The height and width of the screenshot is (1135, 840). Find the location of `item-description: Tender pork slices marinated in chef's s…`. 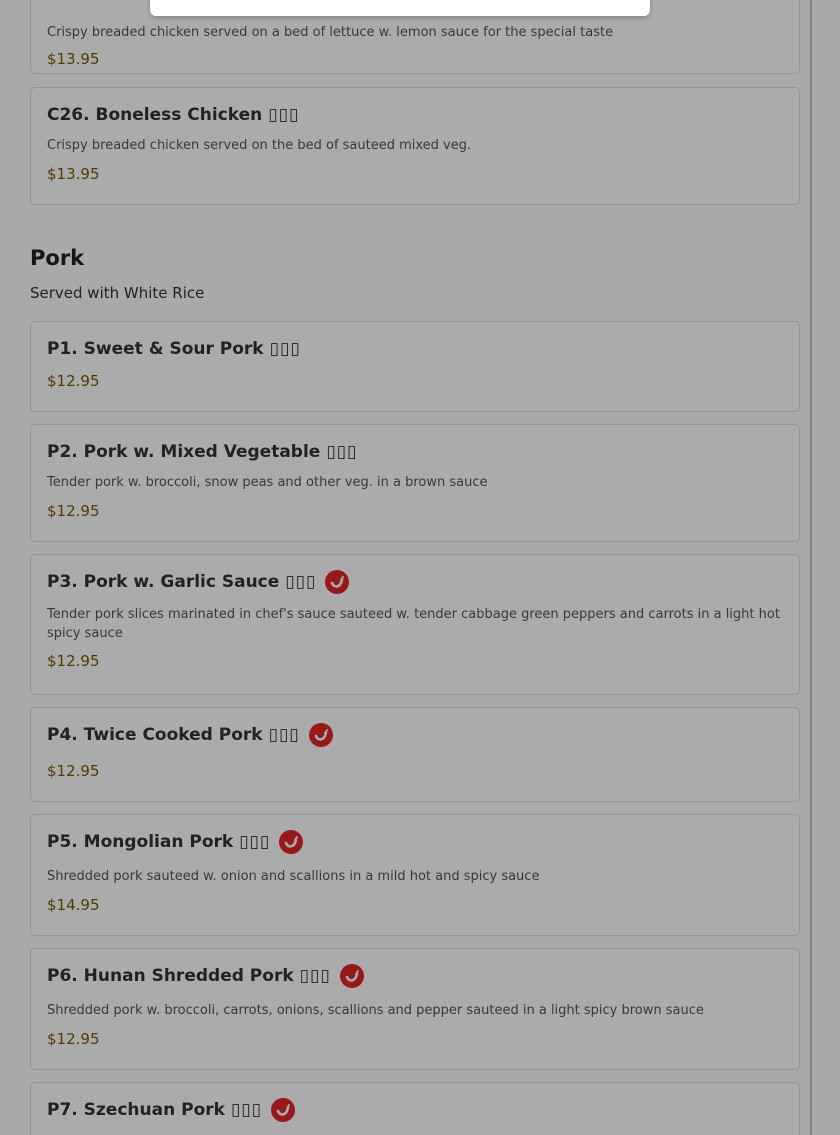

item-description: Tender pork slices marinated in chef's s… is located at coordinates (413, 624).